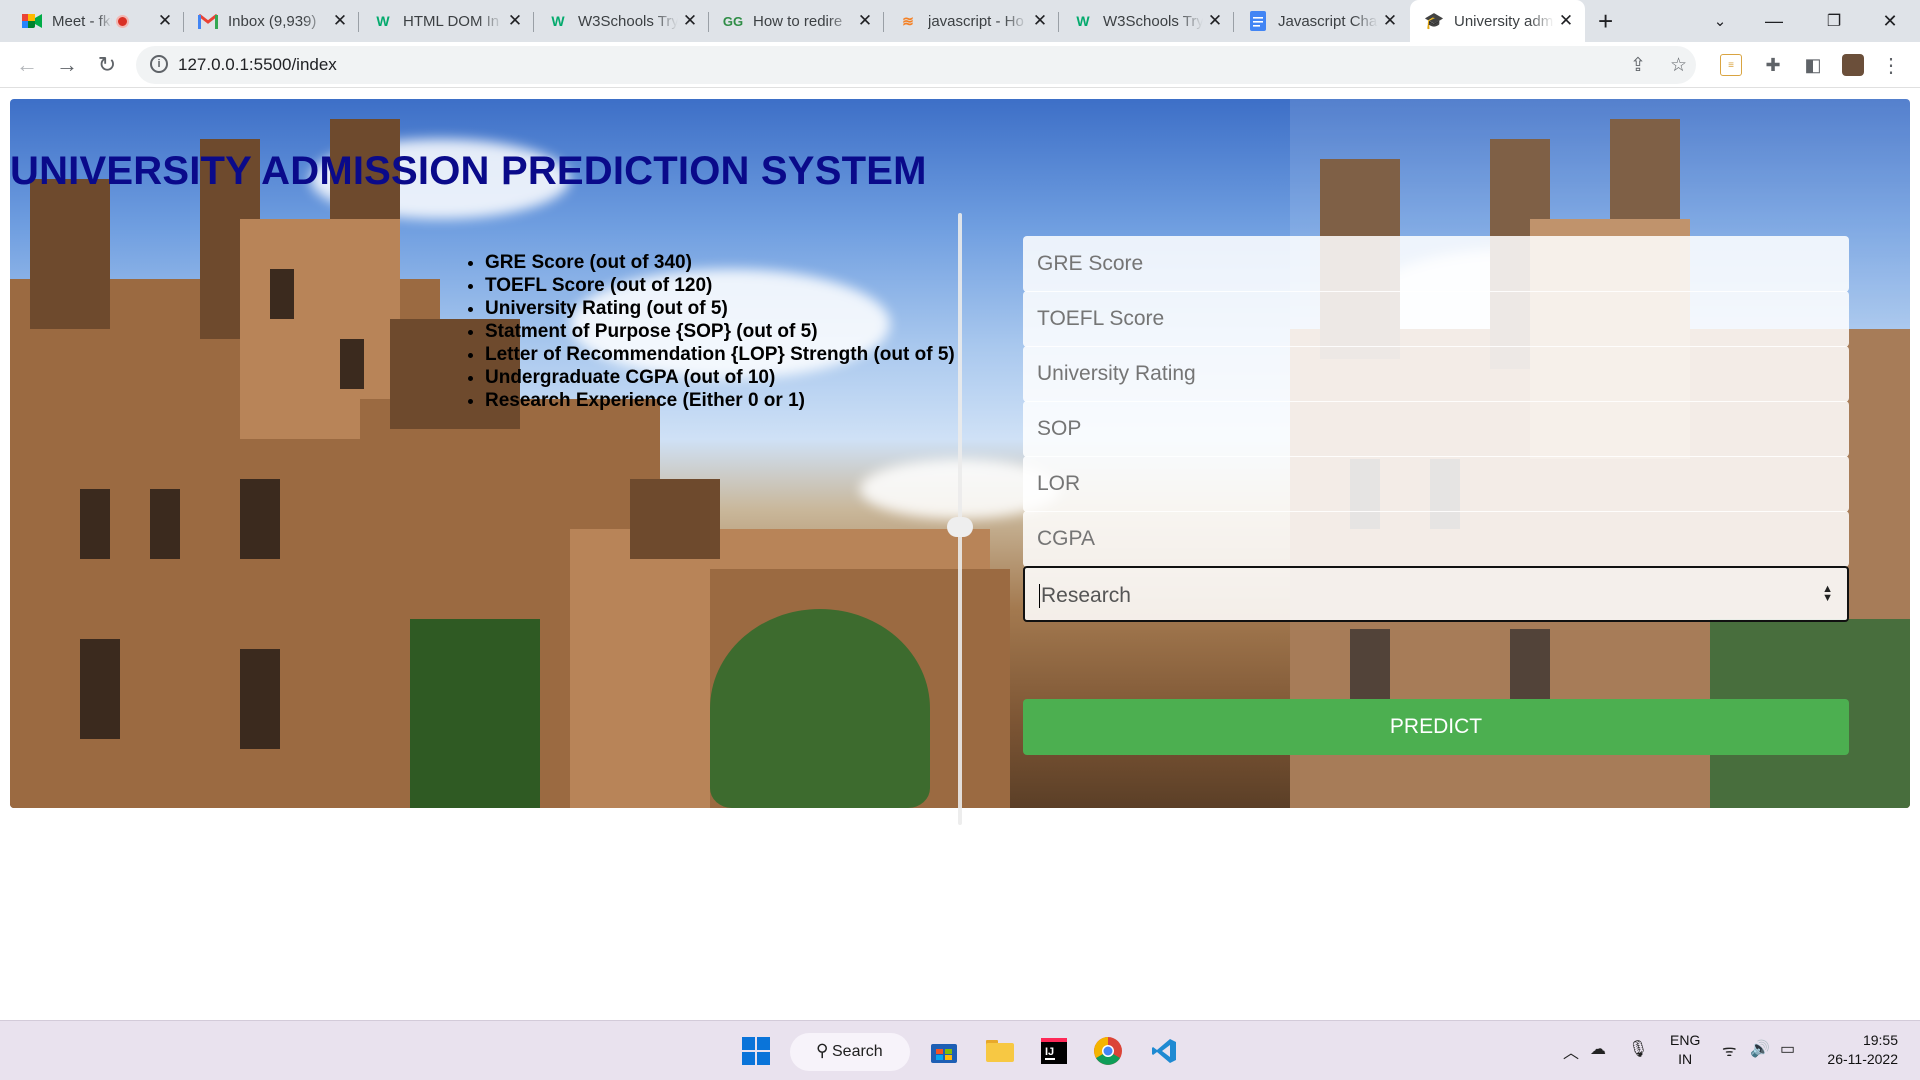 This screenshot has width=1920, height=1080. What do you see at coordinates (1436, 539) in the screenshot?
I see `cgpa-input: CGPA` at bounding box center [1436, 539].